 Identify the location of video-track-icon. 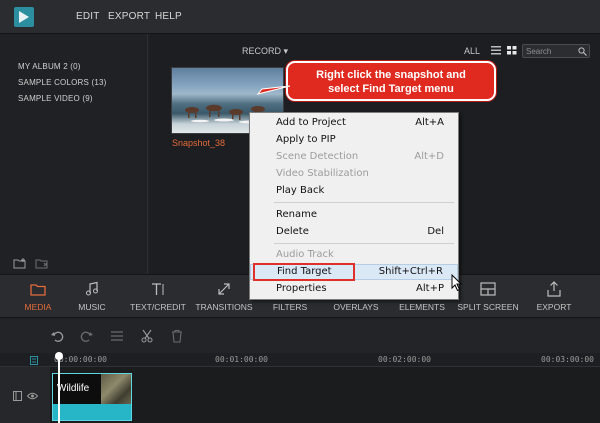
(17, 396).